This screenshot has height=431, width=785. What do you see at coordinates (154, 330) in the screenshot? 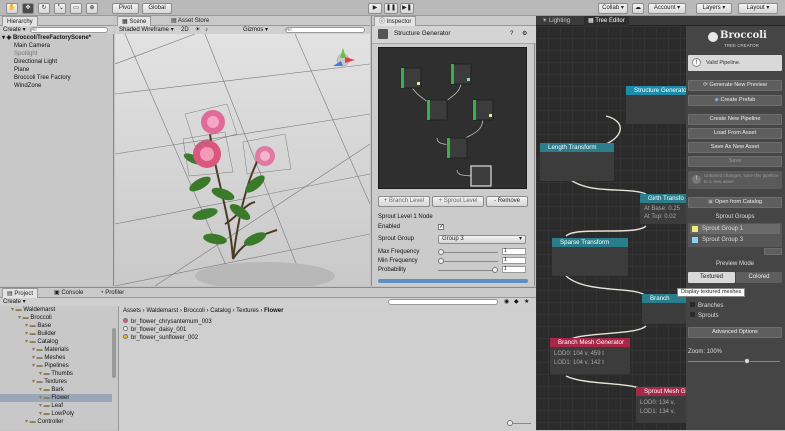
I see `asset-item: br_flower_daisy_001` at bounding box center [154, 330].